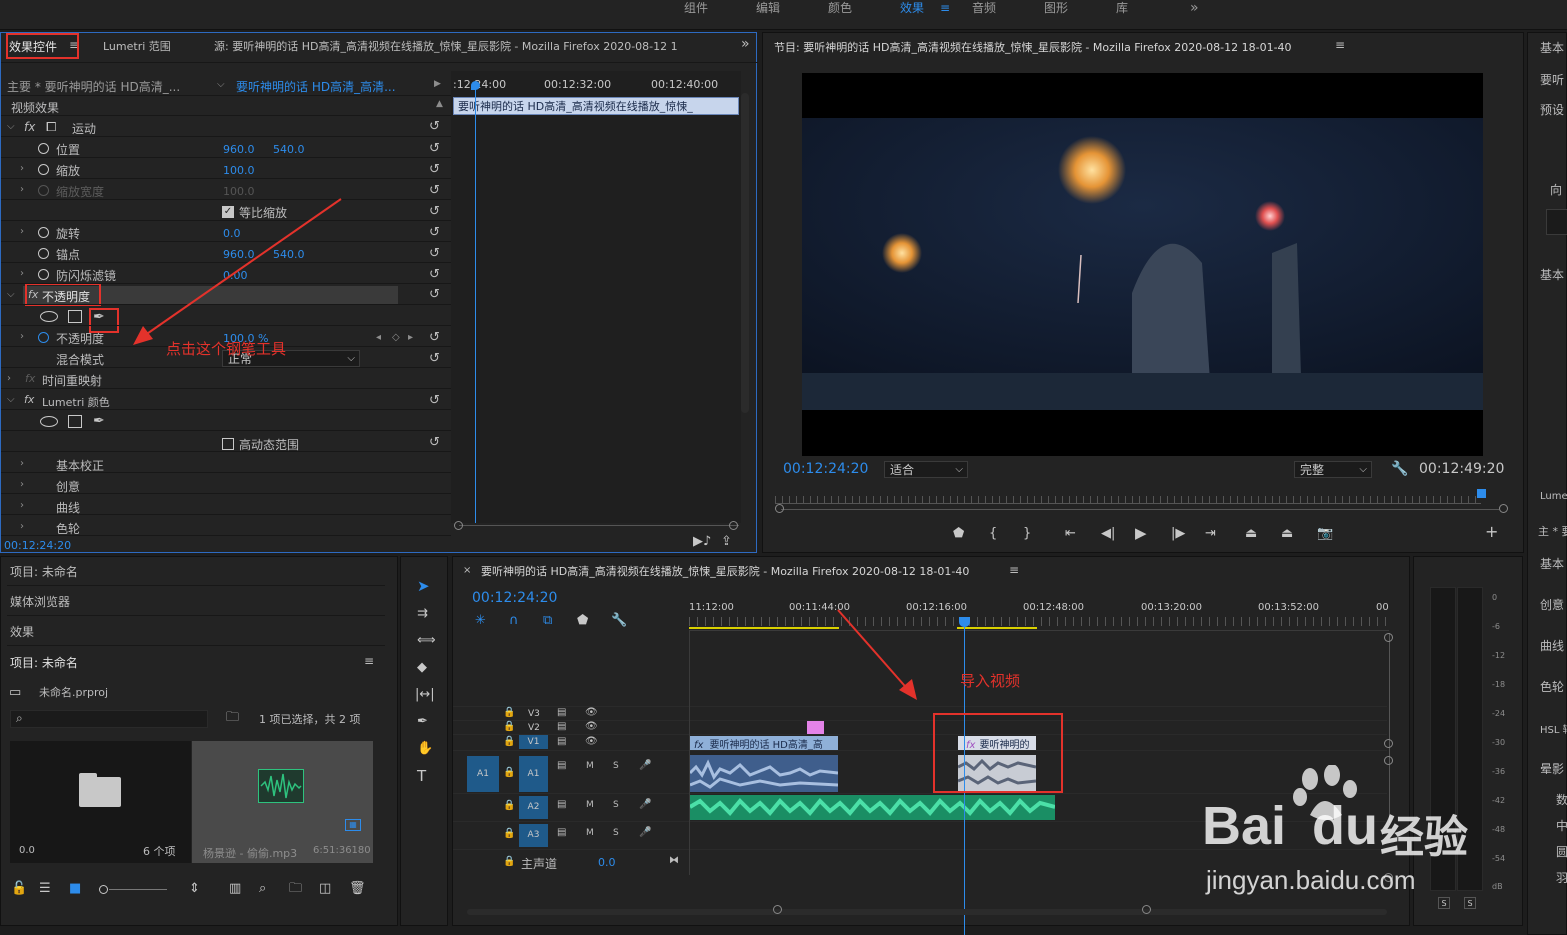  Describe the element at coordinates (194, 889) in the screenshot. I see `sort-icon: ⇕` at that location.